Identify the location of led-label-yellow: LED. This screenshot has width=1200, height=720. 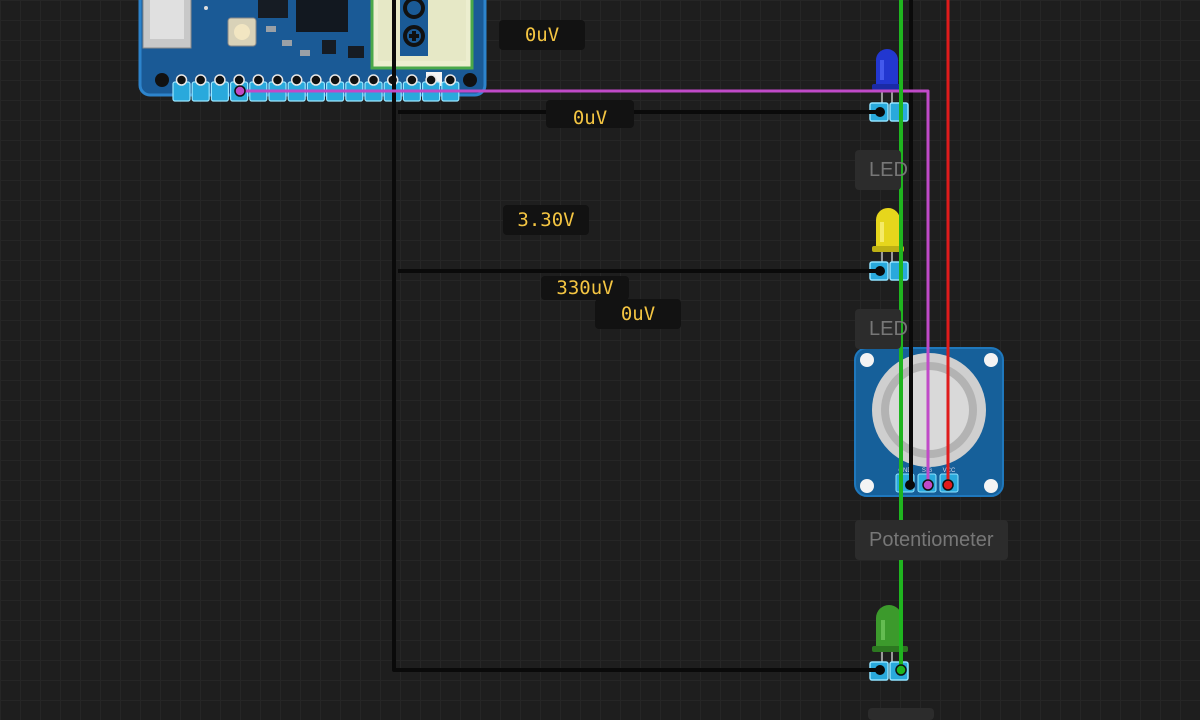
(881, 329).